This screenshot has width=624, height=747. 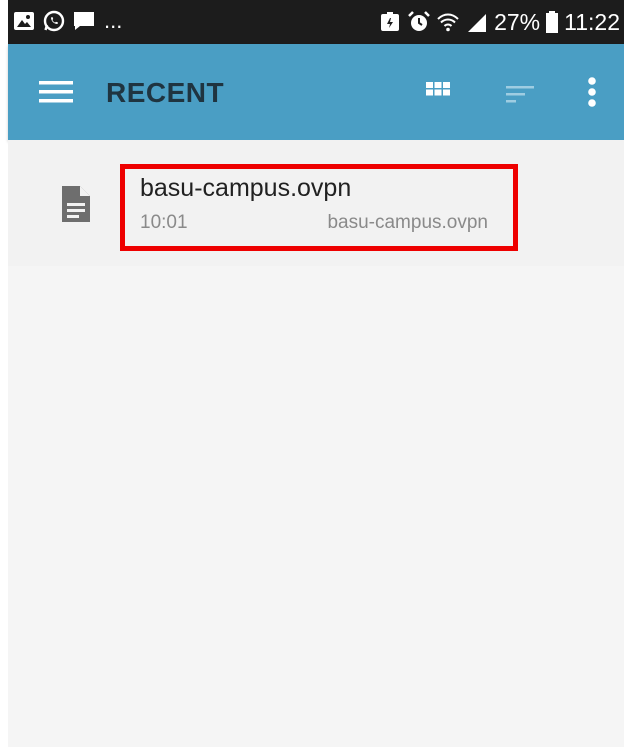 I want to click on sort-icon, so click(x=520, y=94).